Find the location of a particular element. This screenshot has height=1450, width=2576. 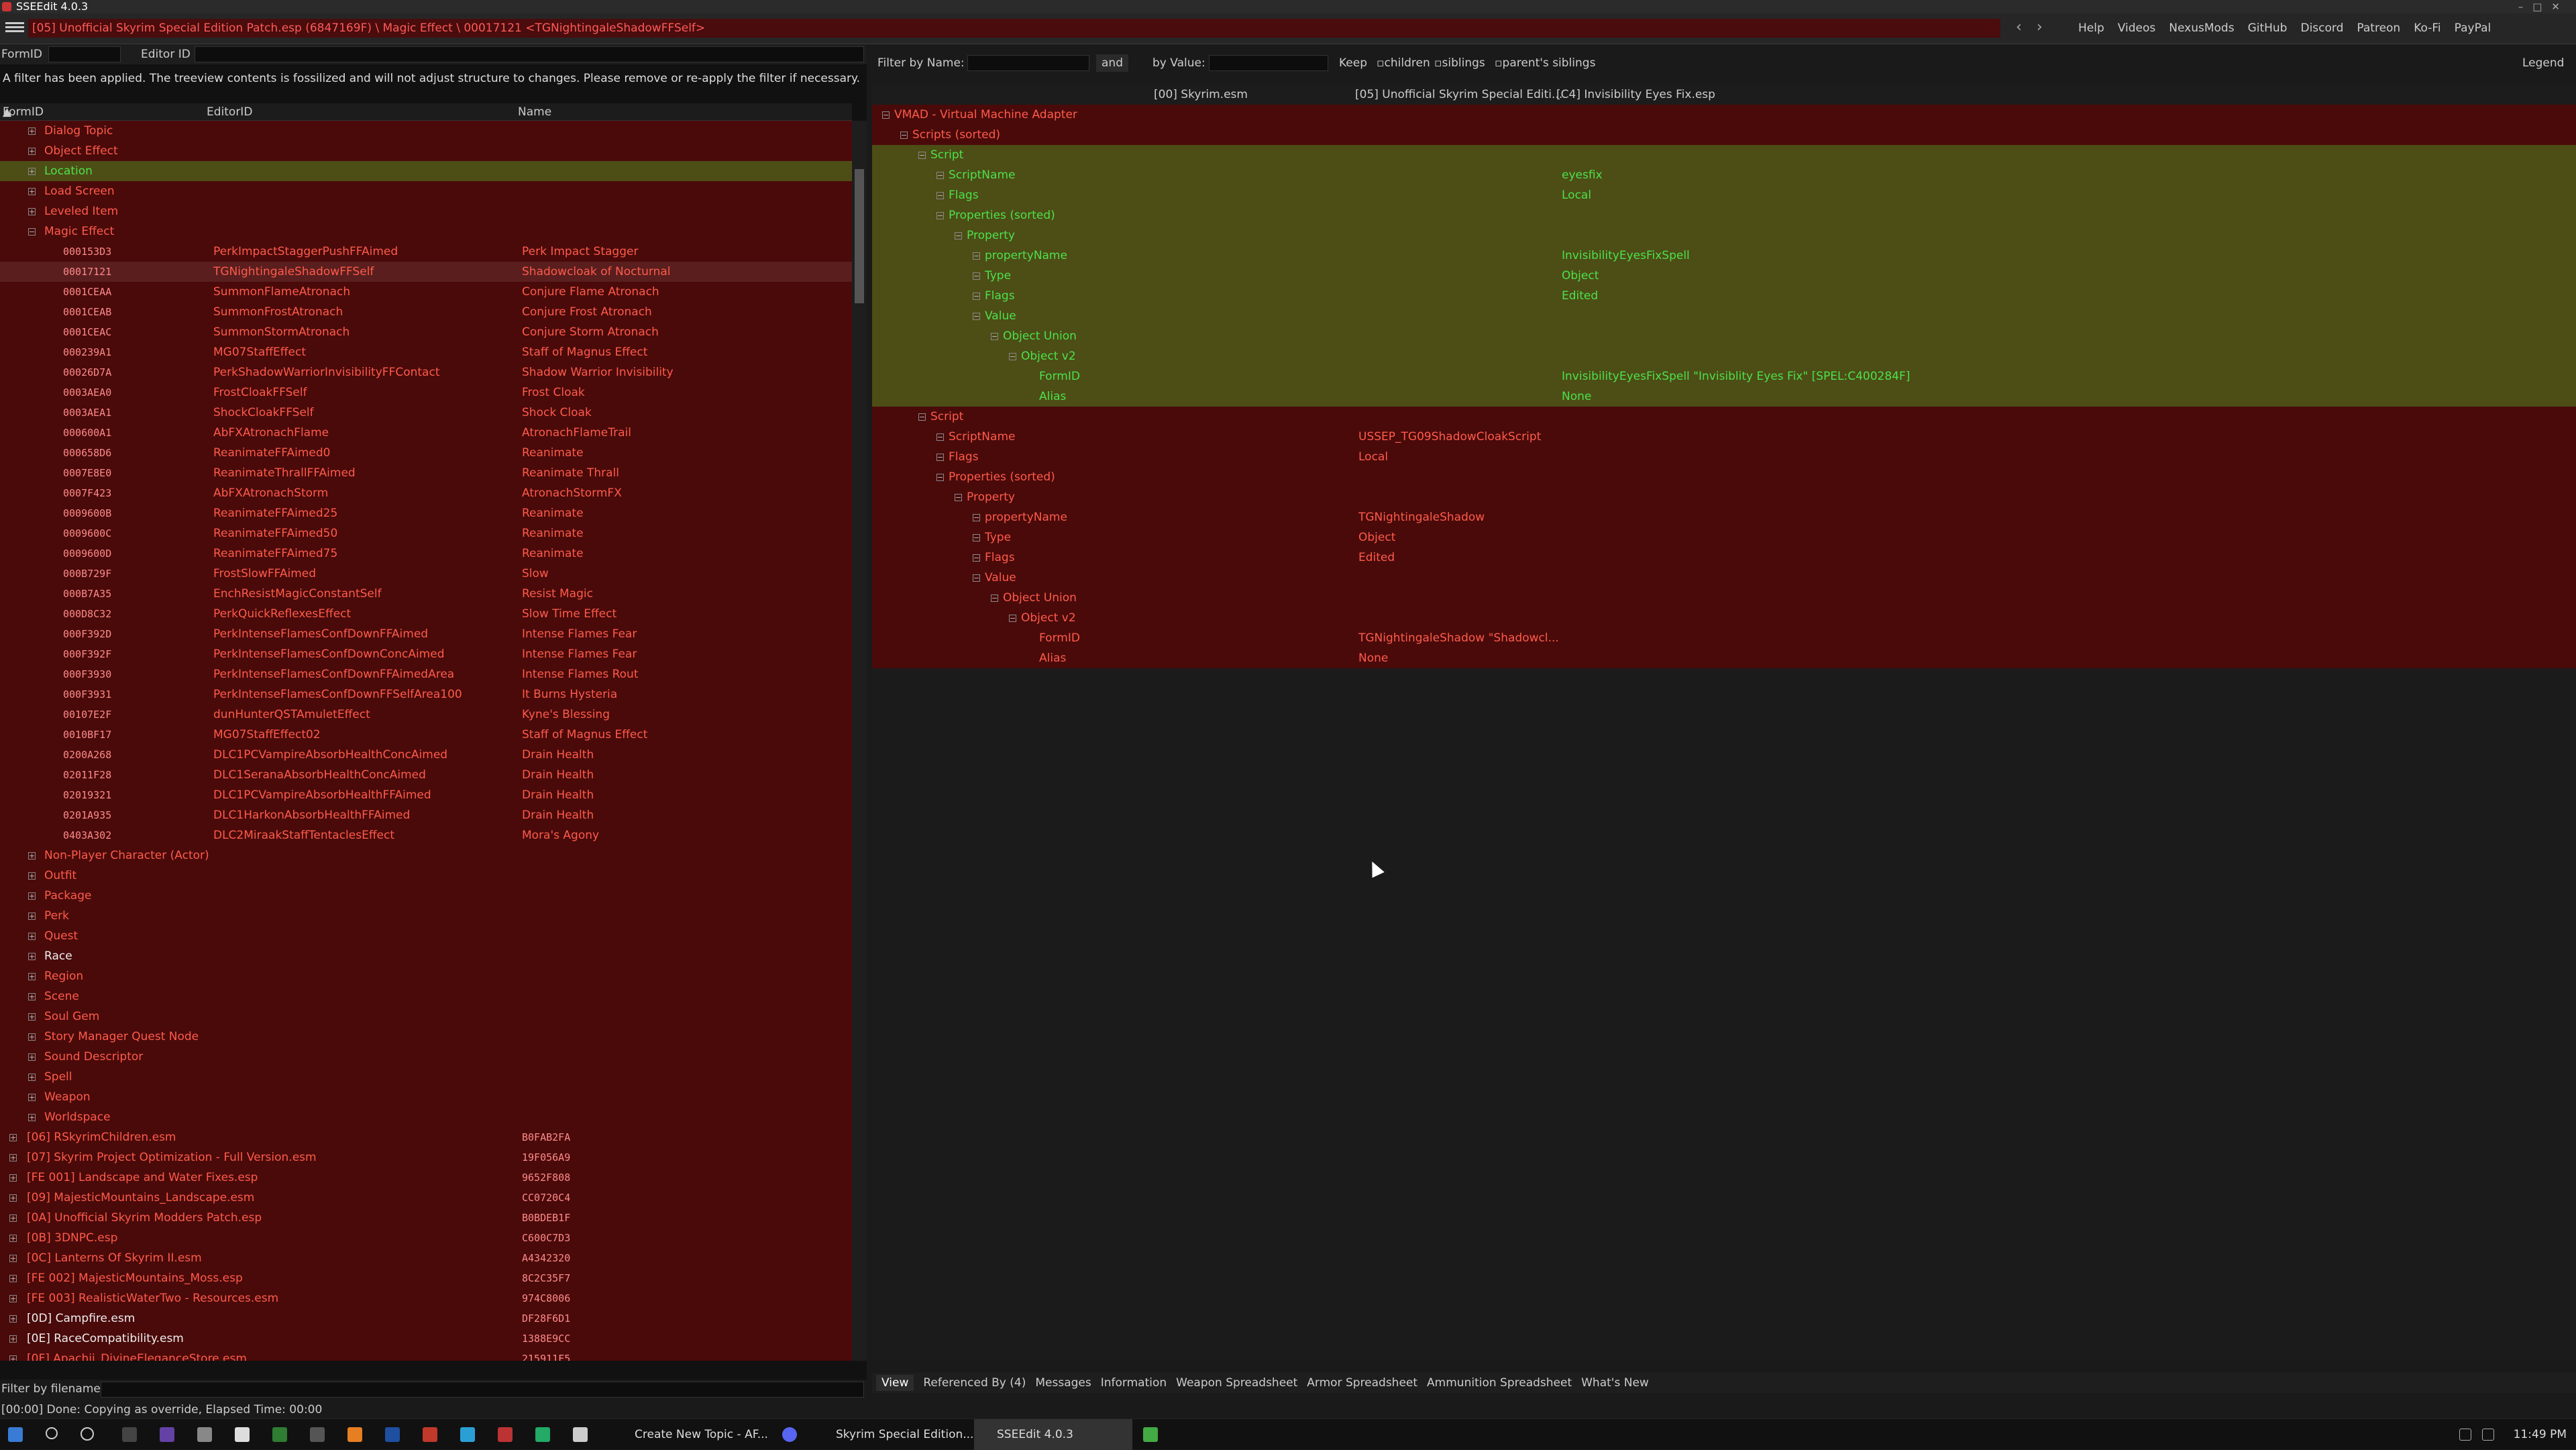

col-name: Name is located at coordinates (534, 112).